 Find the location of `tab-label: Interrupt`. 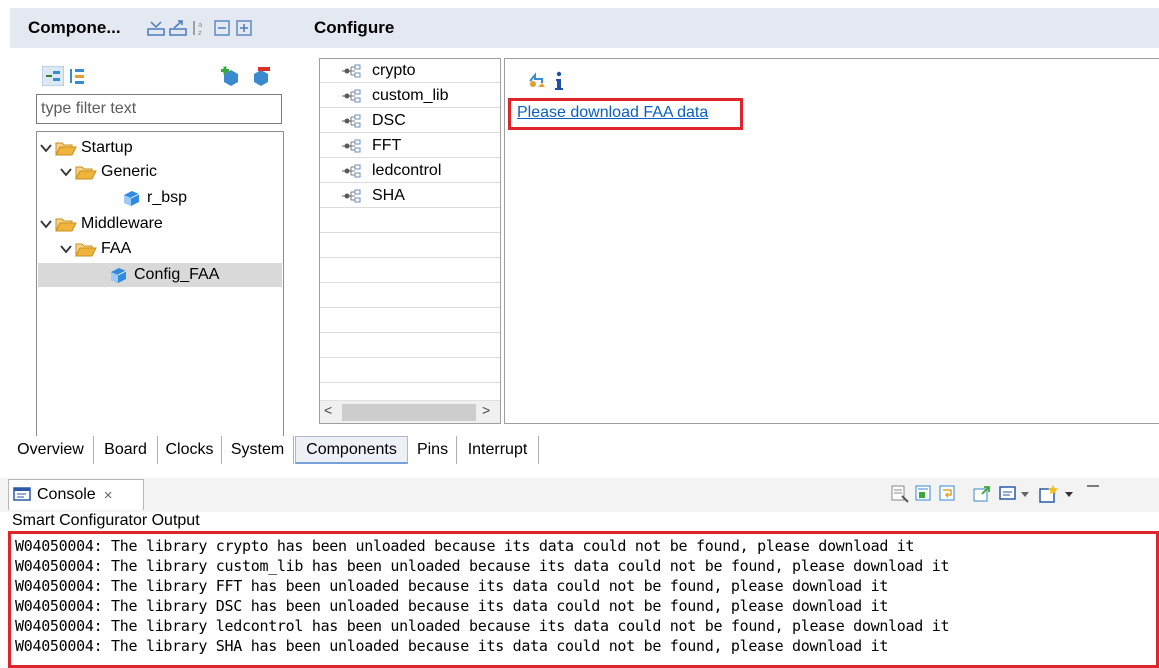

tab-label: Interrupt is located at coordinates (497, 449).